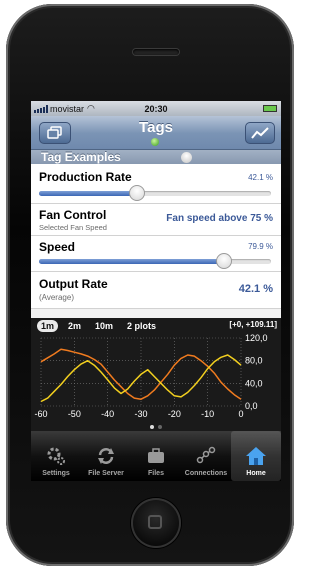 The image size is (320, 573). Describe the element at coordinates (73, 215) in the screenshot. I see `fan-control-label: Fan Control` at that location.